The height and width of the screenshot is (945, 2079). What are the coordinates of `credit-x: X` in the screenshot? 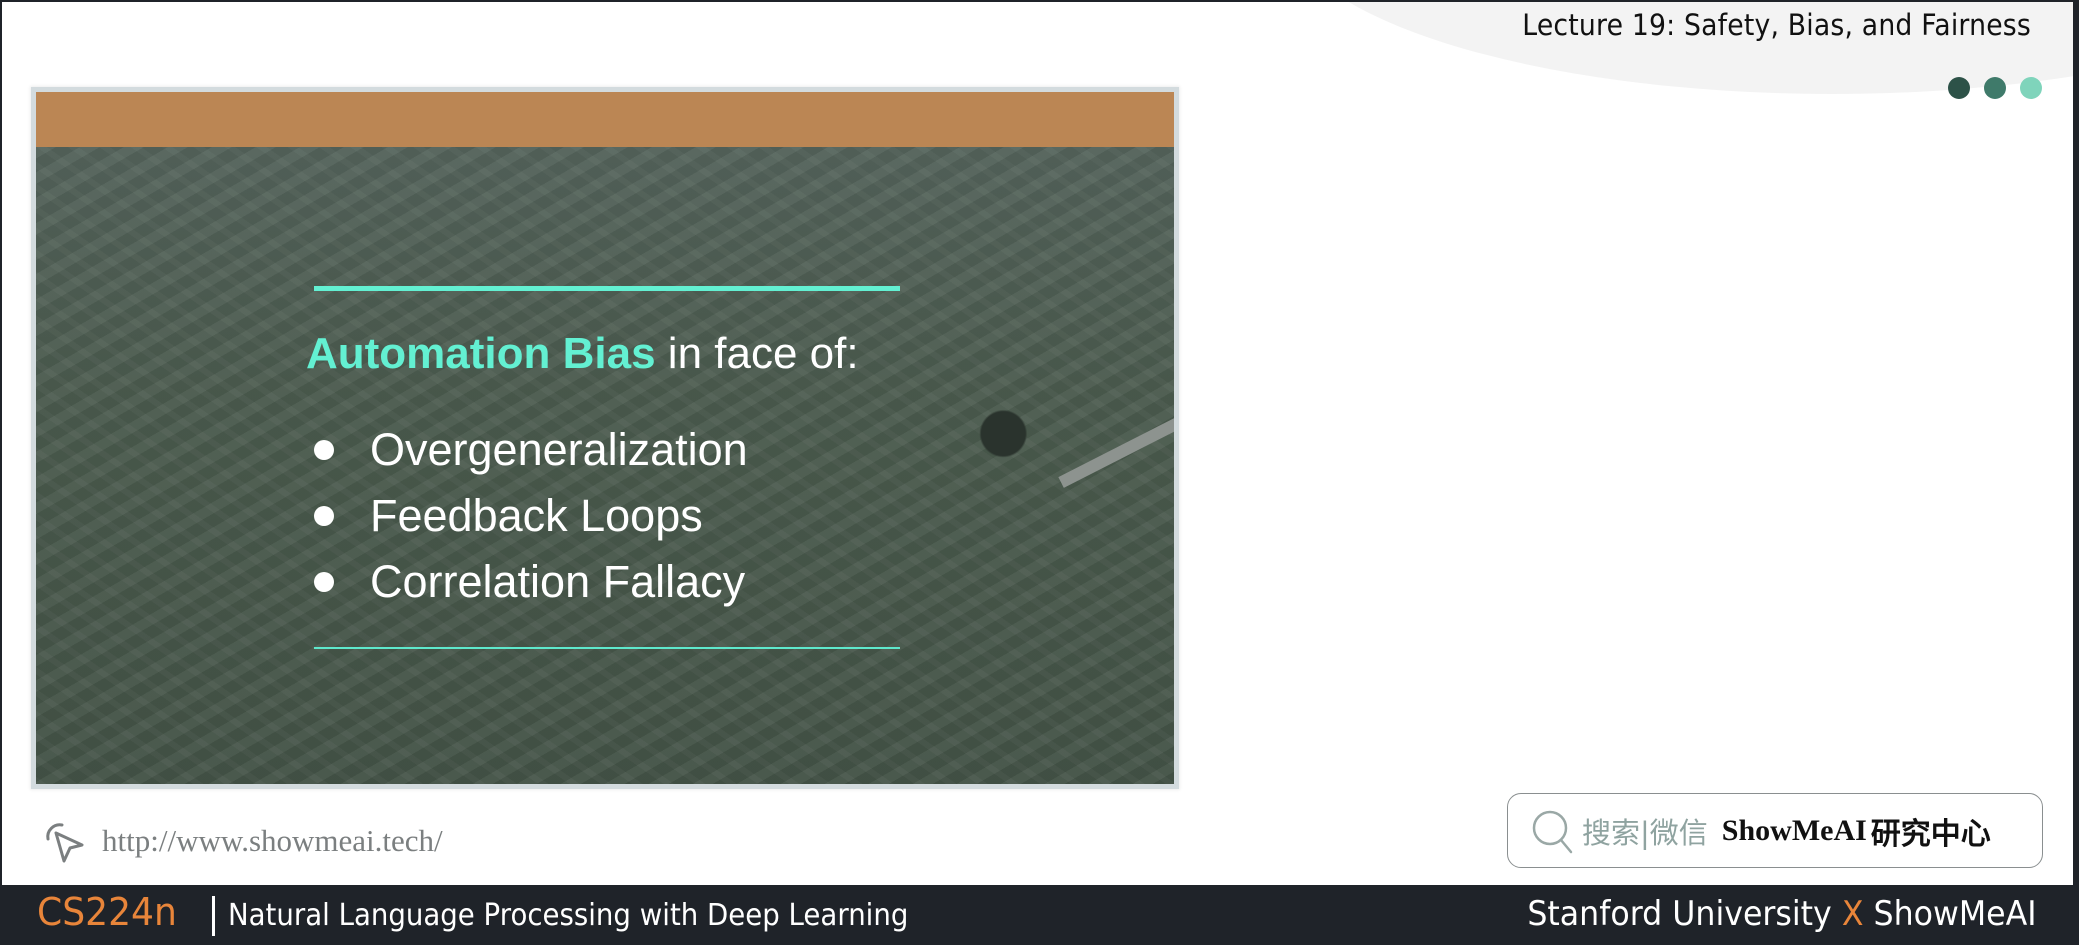 It's located at (1853, 914).